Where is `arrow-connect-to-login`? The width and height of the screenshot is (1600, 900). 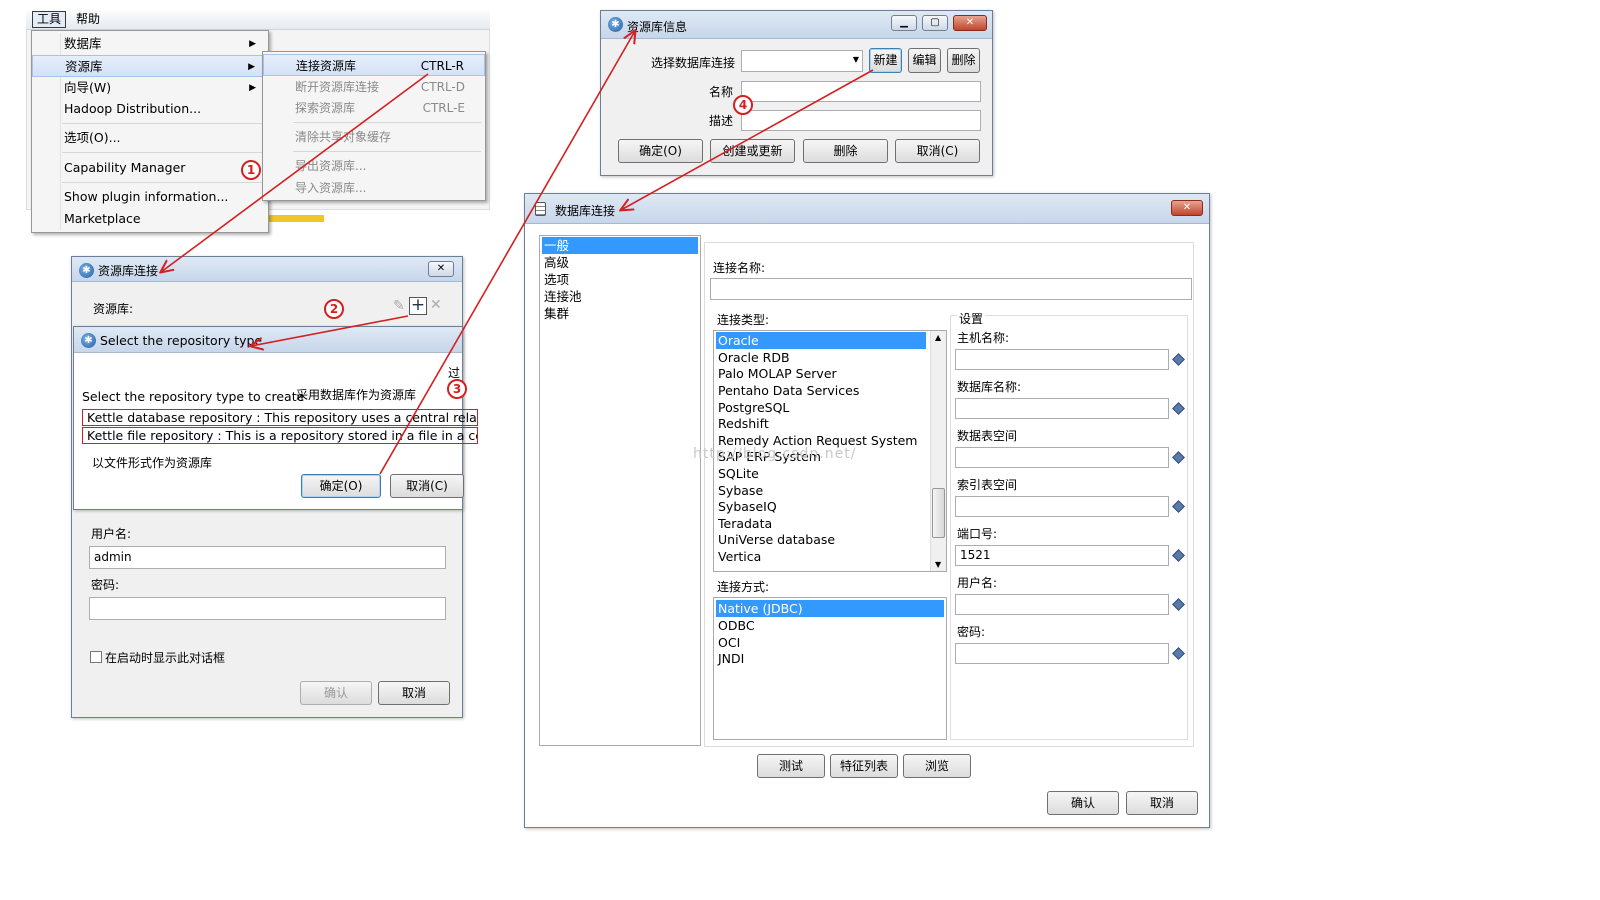 arrow-connect-to-login is located at coordinates (295, 172).